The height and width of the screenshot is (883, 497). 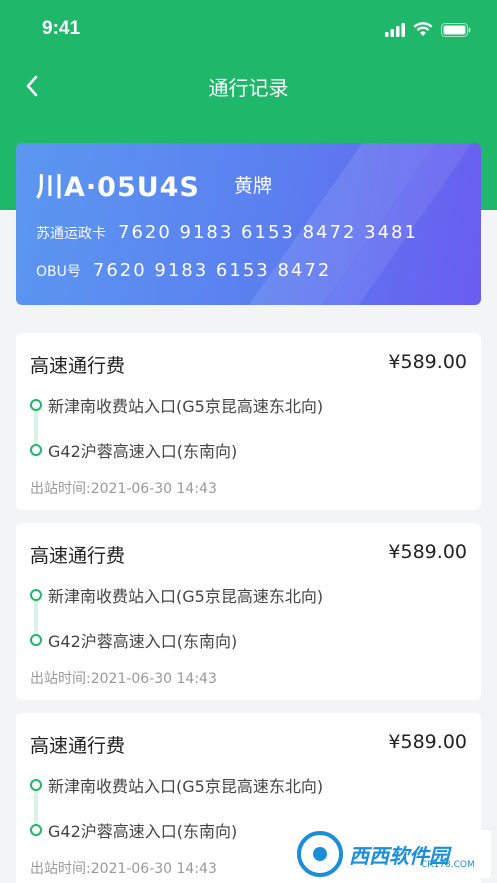 I want to click on card-number-label: 苏通运政卡, so click(x=71, y=234).